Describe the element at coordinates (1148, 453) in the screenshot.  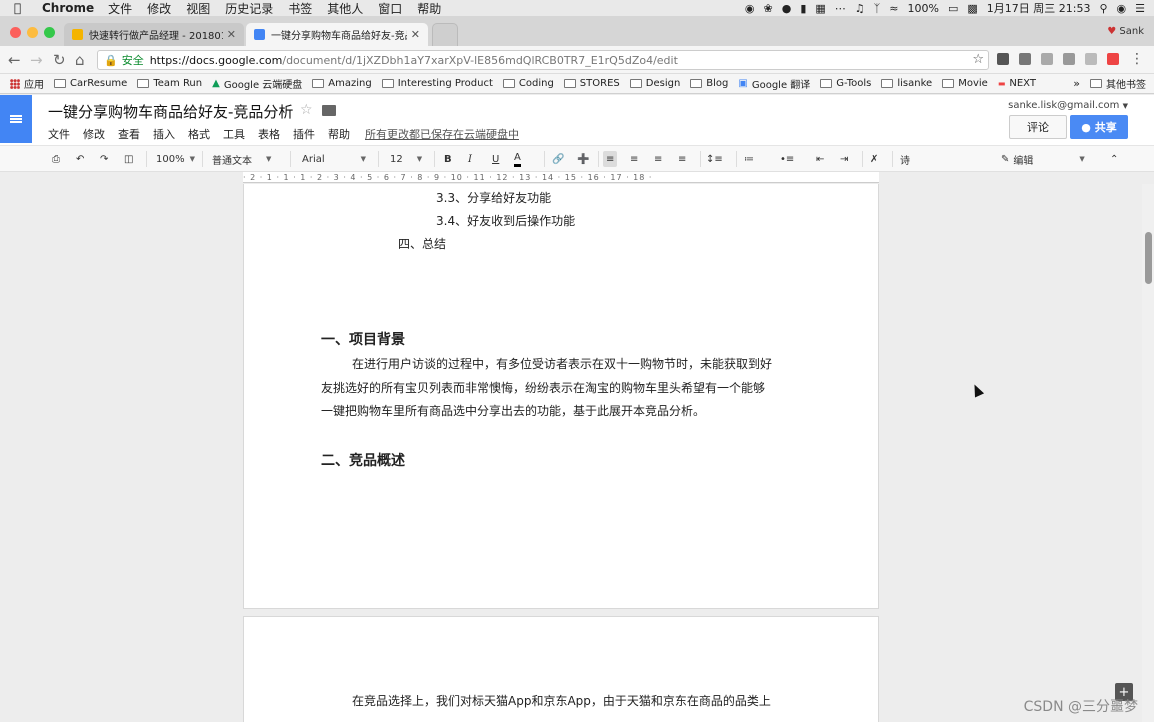
I see `vertical-scrollbar` at that location.